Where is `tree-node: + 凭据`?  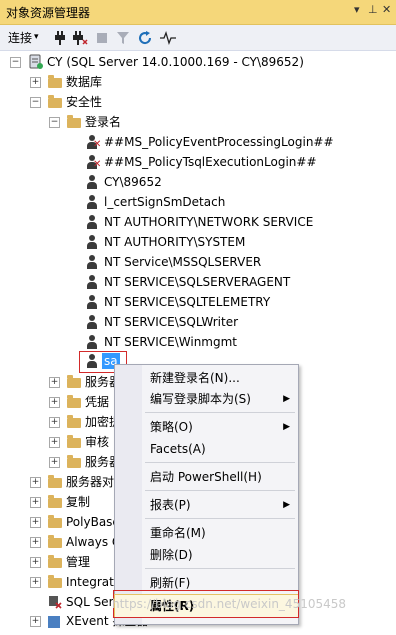
tree-node: + 凭据 is located at coordinates (55, 402).